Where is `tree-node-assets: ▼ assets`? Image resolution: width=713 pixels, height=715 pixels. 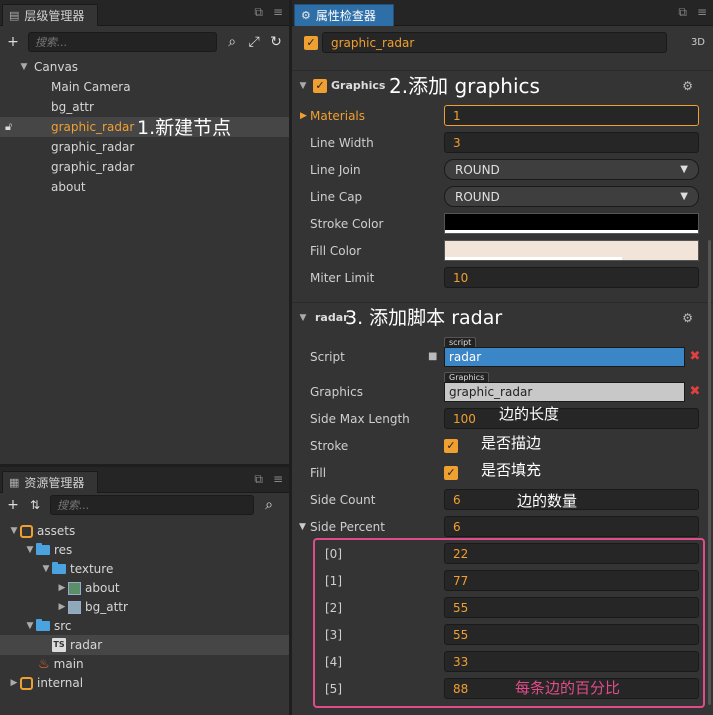 tree-node-assets: ▼ assets is located at coordinates (144, 531).